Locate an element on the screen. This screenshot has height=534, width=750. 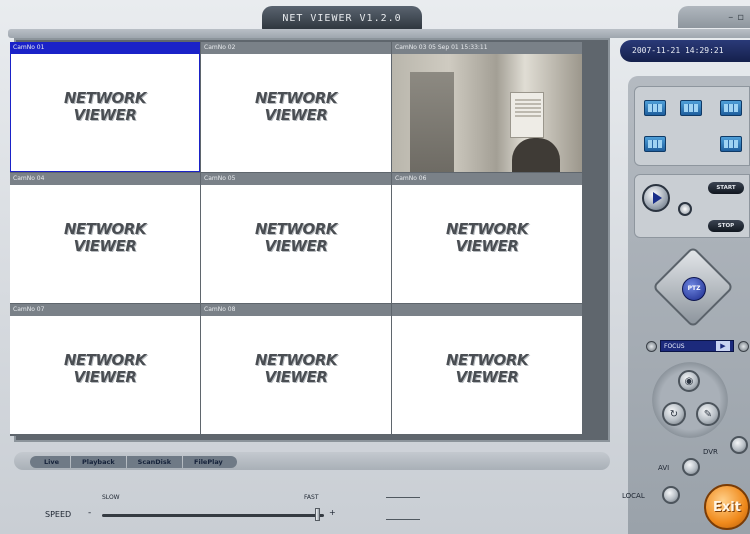
layout-selector is located at coordinates (692, 126).